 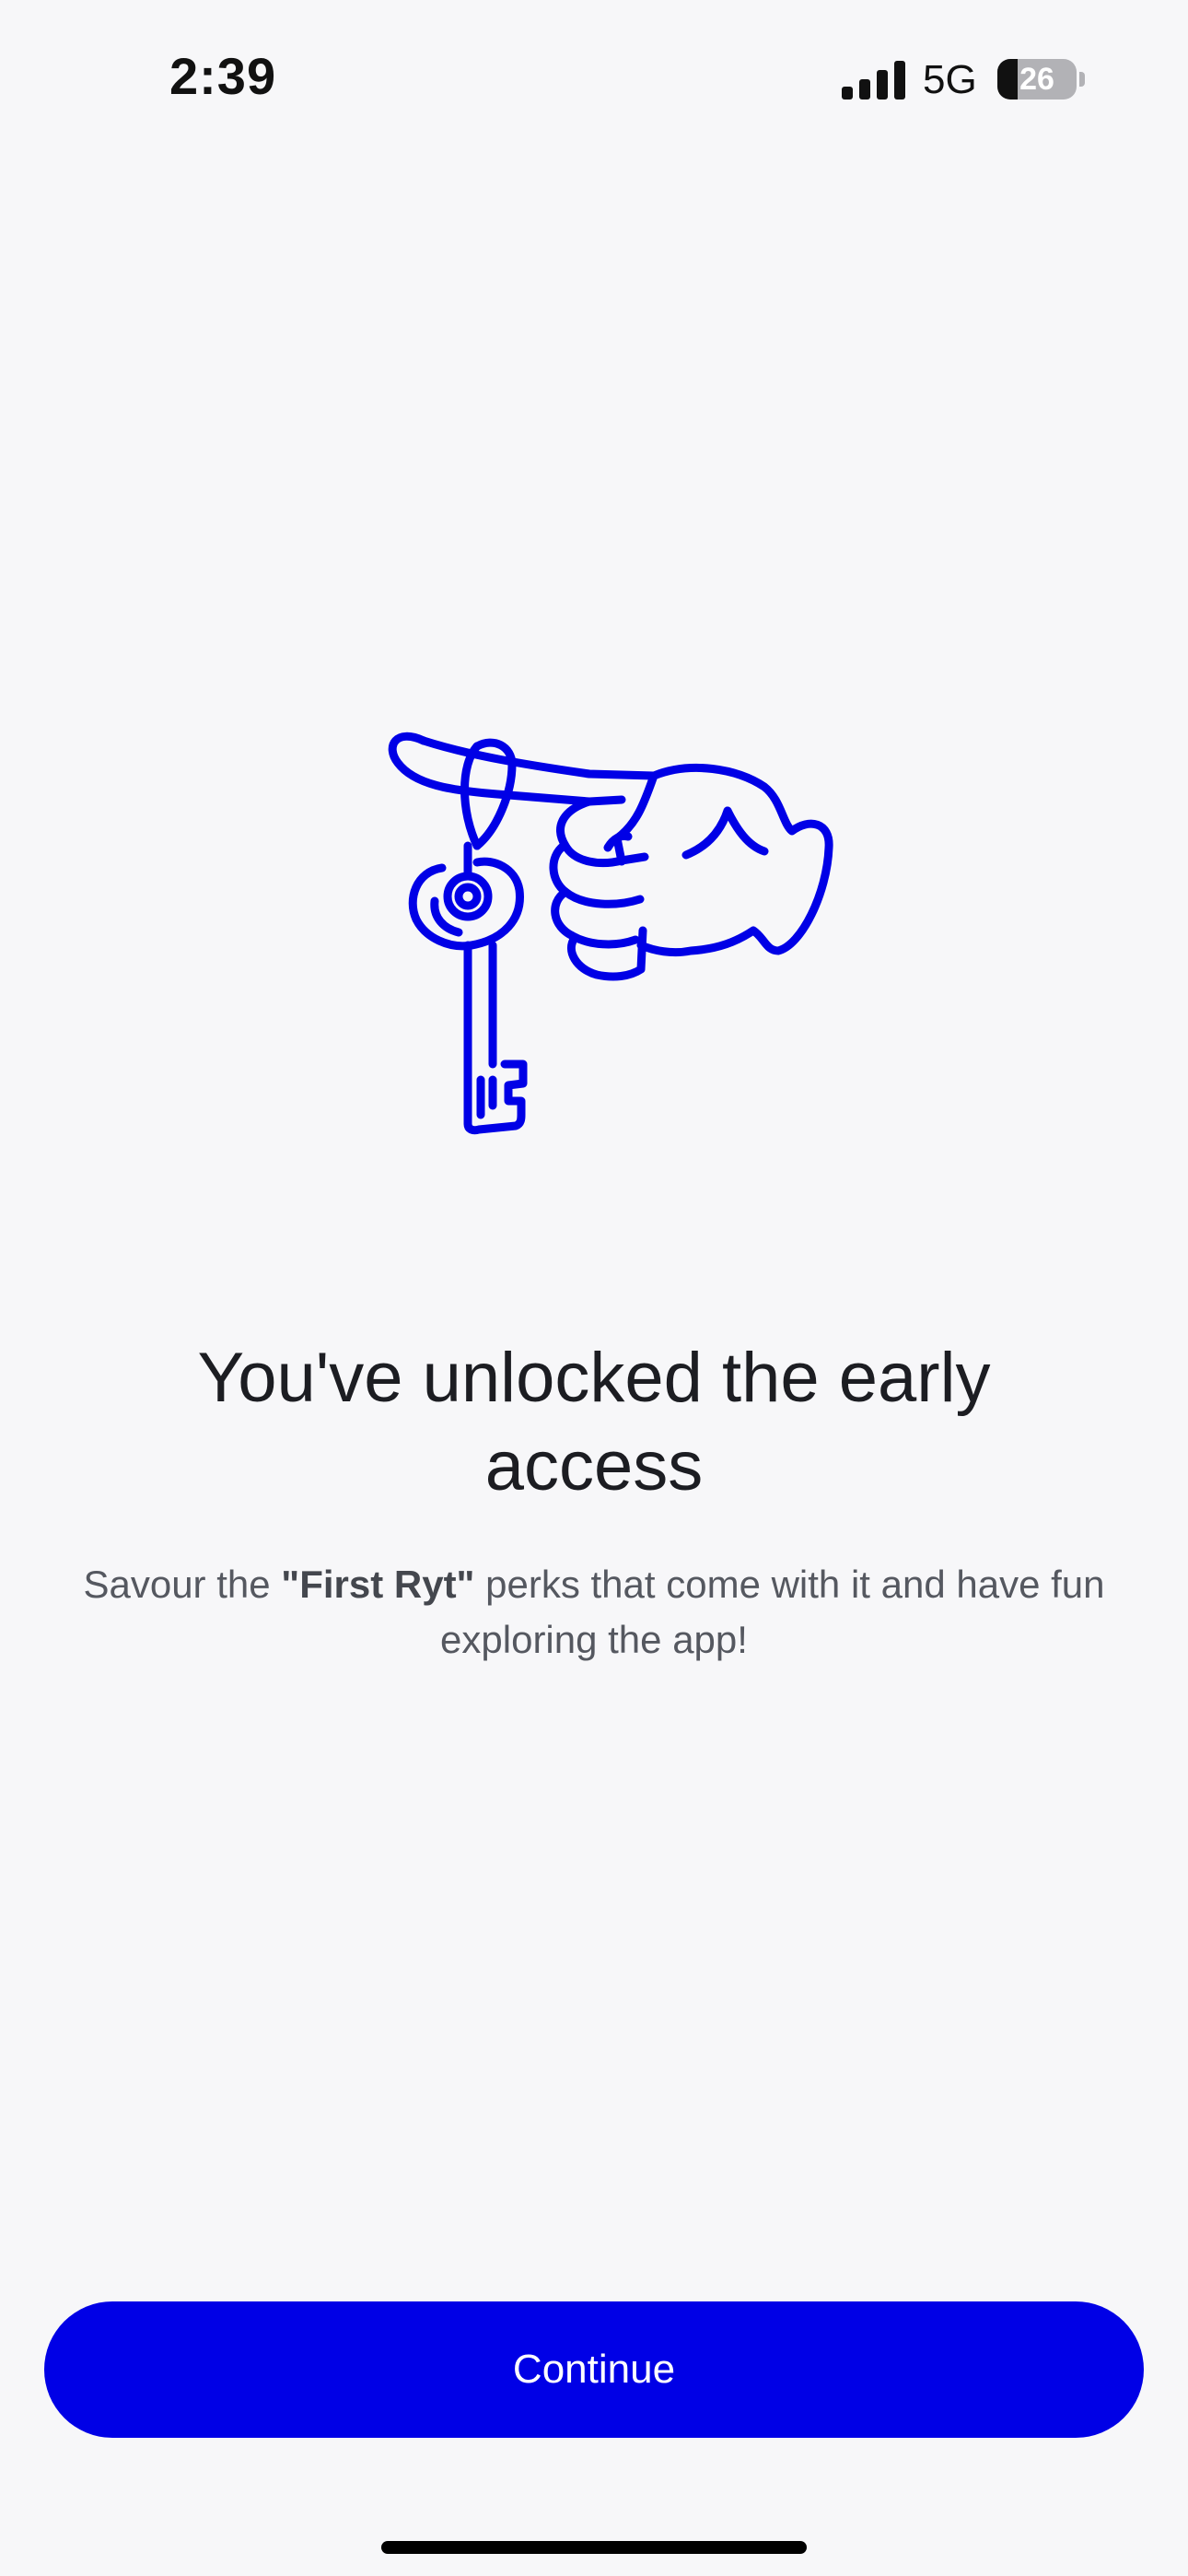 What do you see at coordinates (378, 1584) in the screenshot?
I see `subtitle-highlight: "First Ryt"` at bounding box center [378, 1584].